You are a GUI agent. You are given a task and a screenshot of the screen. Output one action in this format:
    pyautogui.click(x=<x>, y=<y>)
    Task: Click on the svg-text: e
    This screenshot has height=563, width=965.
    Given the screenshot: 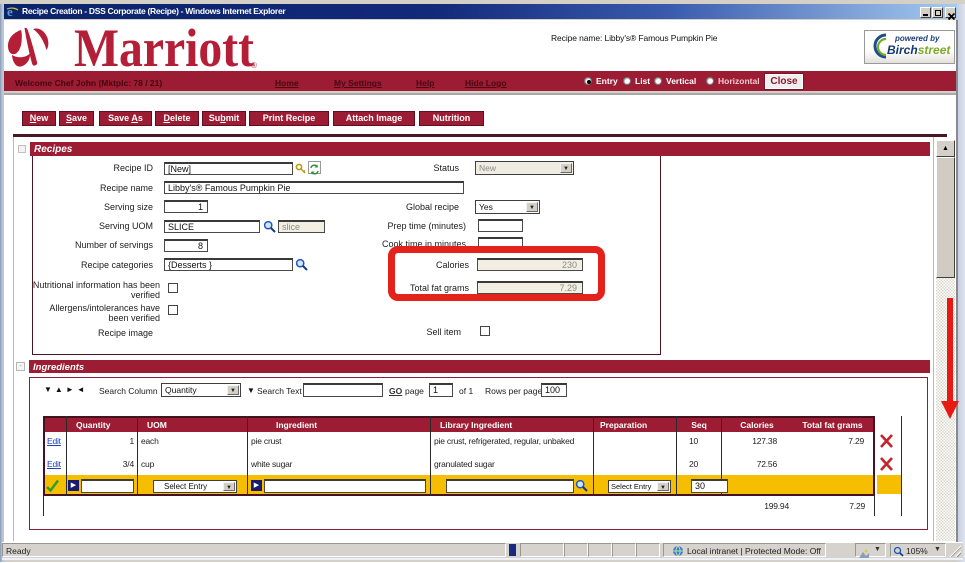 What is the action you would take?
    pyautogui.click(x=10, y=11)
    